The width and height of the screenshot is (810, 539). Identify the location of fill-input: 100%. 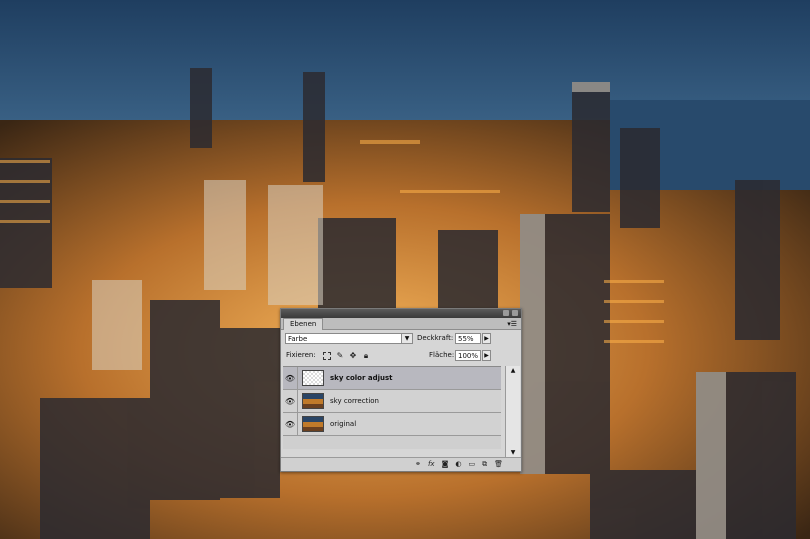
(468, 355).